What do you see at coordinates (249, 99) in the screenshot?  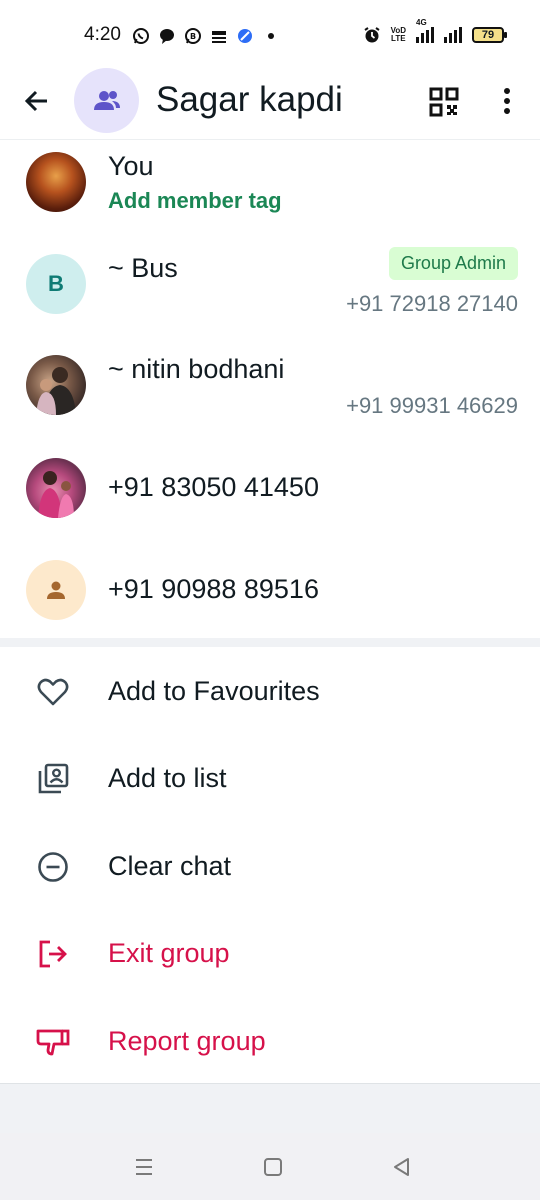 I see `group-title: Sagar kapdi` at bounding box center [249, 99].